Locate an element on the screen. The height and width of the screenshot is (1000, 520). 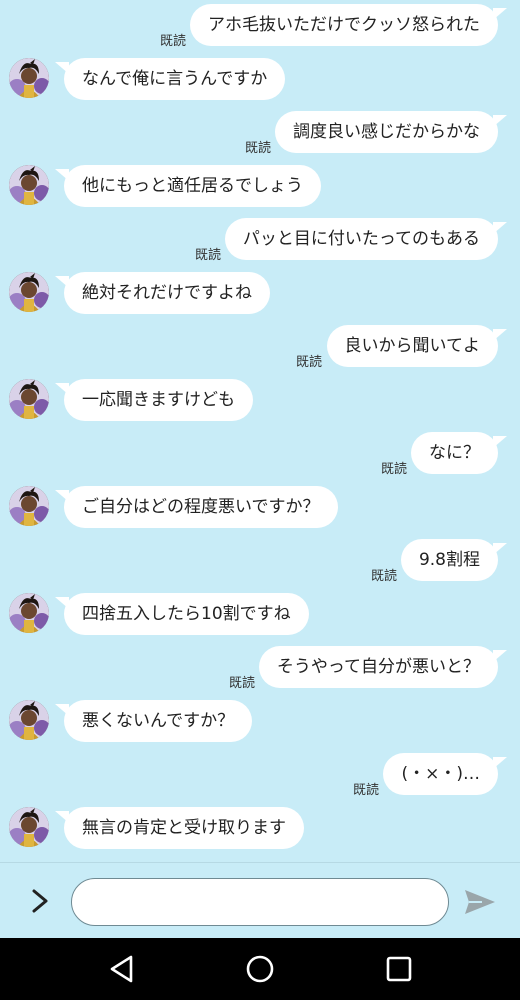
received-message-bubble: 絶対それだけですよね is located at coordinates (162, 292).